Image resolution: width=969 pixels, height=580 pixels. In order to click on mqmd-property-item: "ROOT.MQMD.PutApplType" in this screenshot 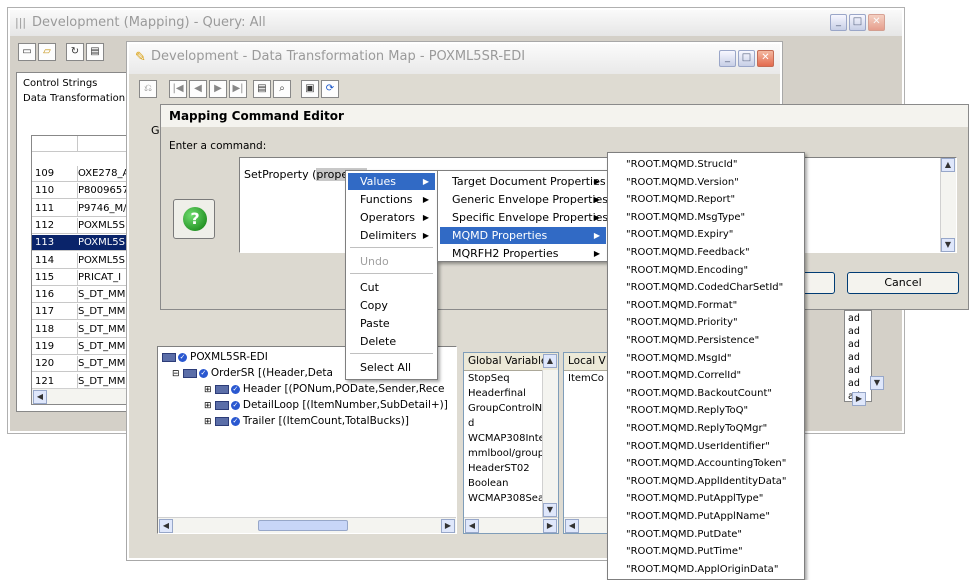, I will do `click(694, 498)`.